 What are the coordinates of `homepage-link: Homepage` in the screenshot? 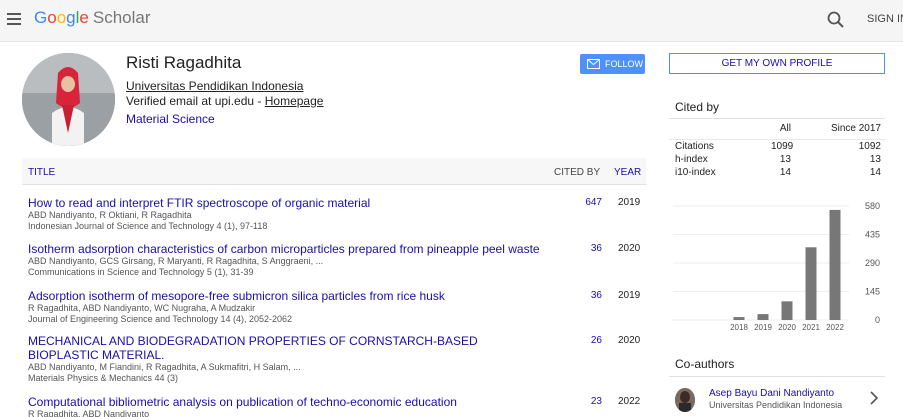 It's located at (294, 101).